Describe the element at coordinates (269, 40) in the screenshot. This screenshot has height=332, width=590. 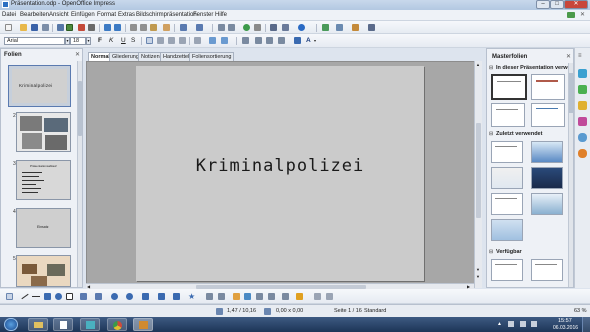
I see `increase-font-icon` at that location.